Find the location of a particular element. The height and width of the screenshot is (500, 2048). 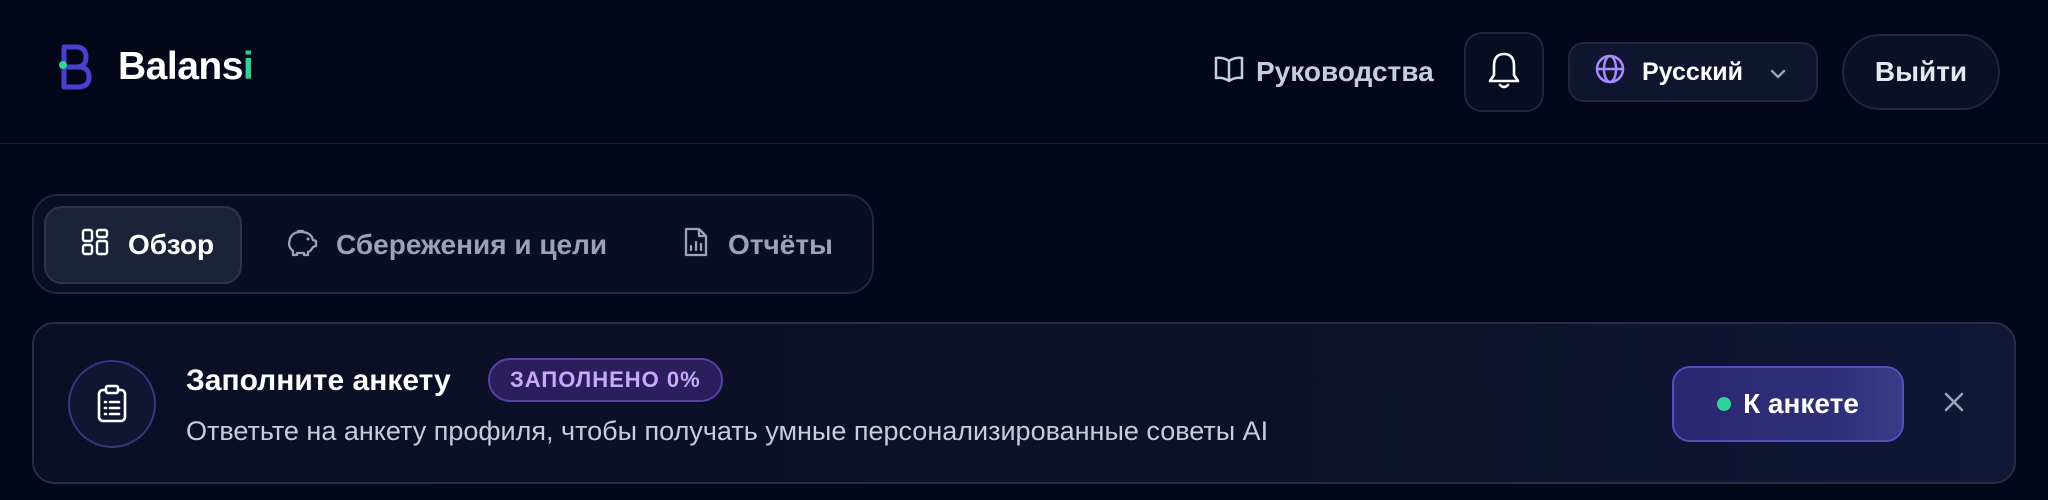

tab-overview-label: Обзор is located at coordinates (171, 244).